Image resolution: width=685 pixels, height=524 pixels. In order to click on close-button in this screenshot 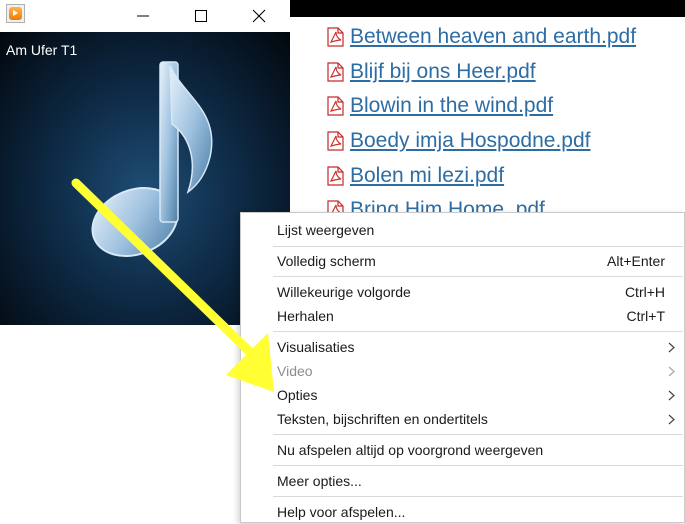, I will do `click(259, 16)`.